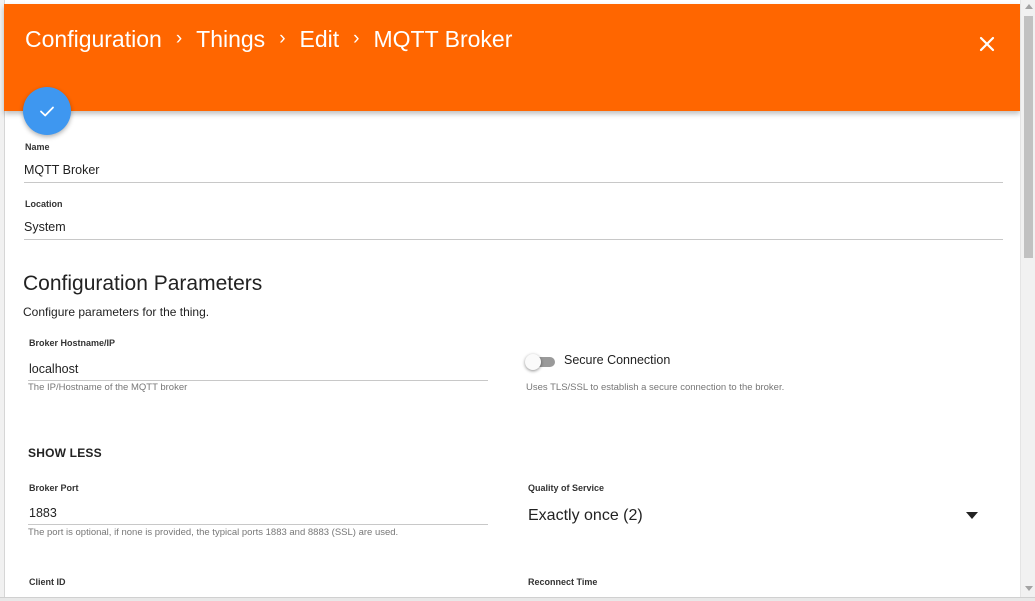 Image resolution: width=1035 pixels, height=601 pixels. What do you see at coordinates (116, 312) in the screenshot?
I see `config-parameters-description: Configure parameters for the thing.` at bounding box center [116, 312].